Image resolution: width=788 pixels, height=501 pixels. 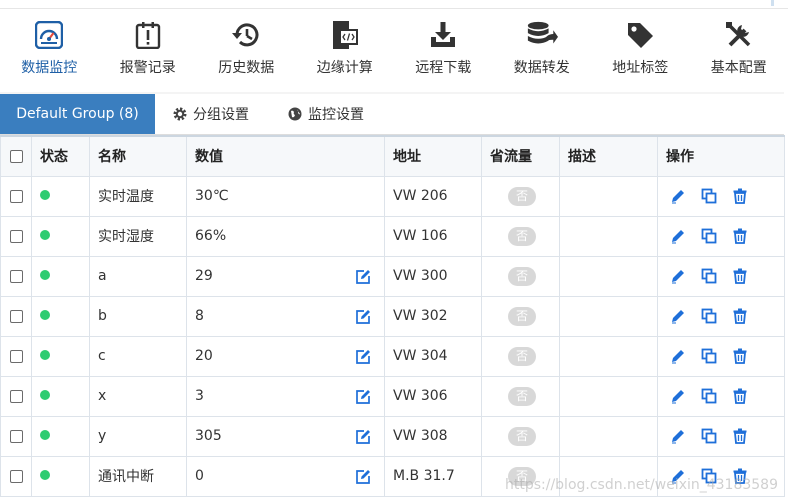 What do you see at coordinates (49, 50) in the screenshot?
I see `toolbar-item-data-monitor: 数据监控` at bounding box center [49, 50].